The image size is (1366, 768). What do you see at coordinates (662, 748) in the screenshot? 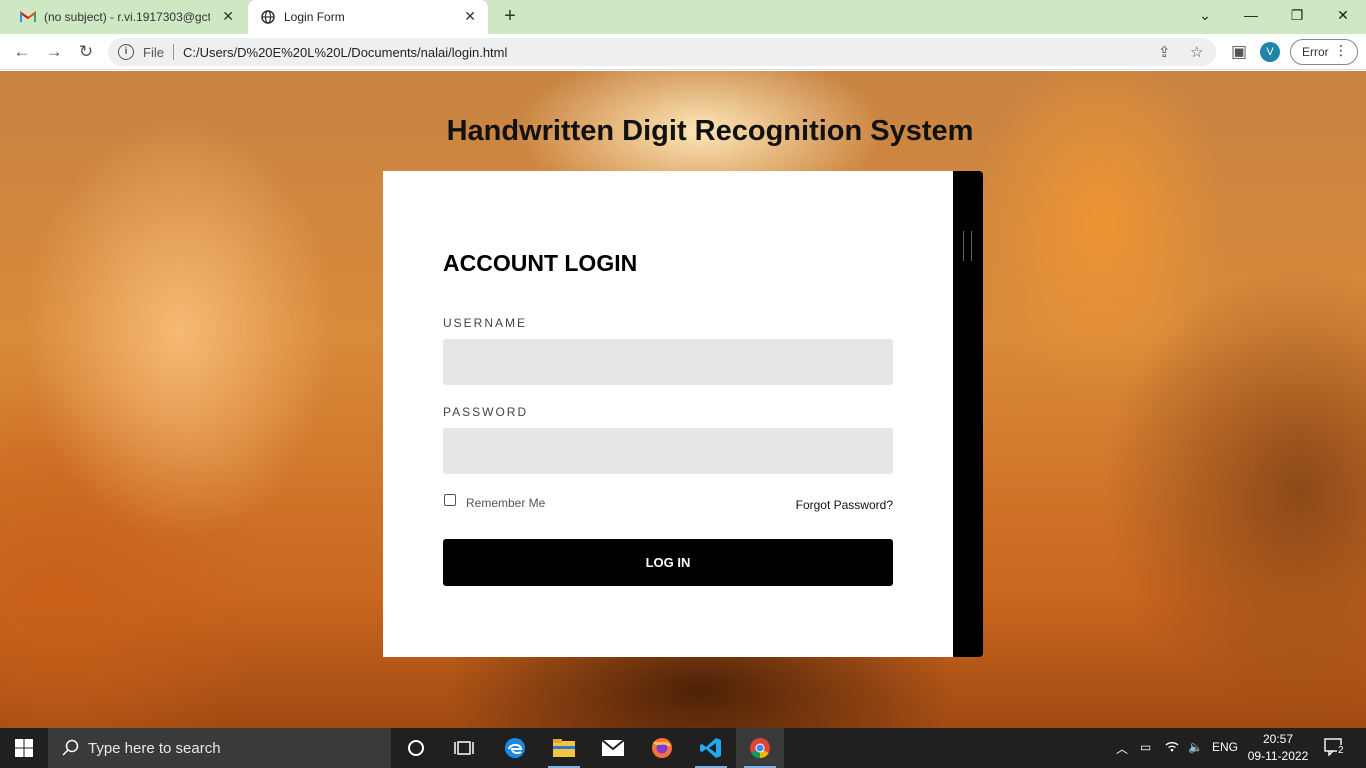
I see `firefox-icon` at bounding box center [662, 748].